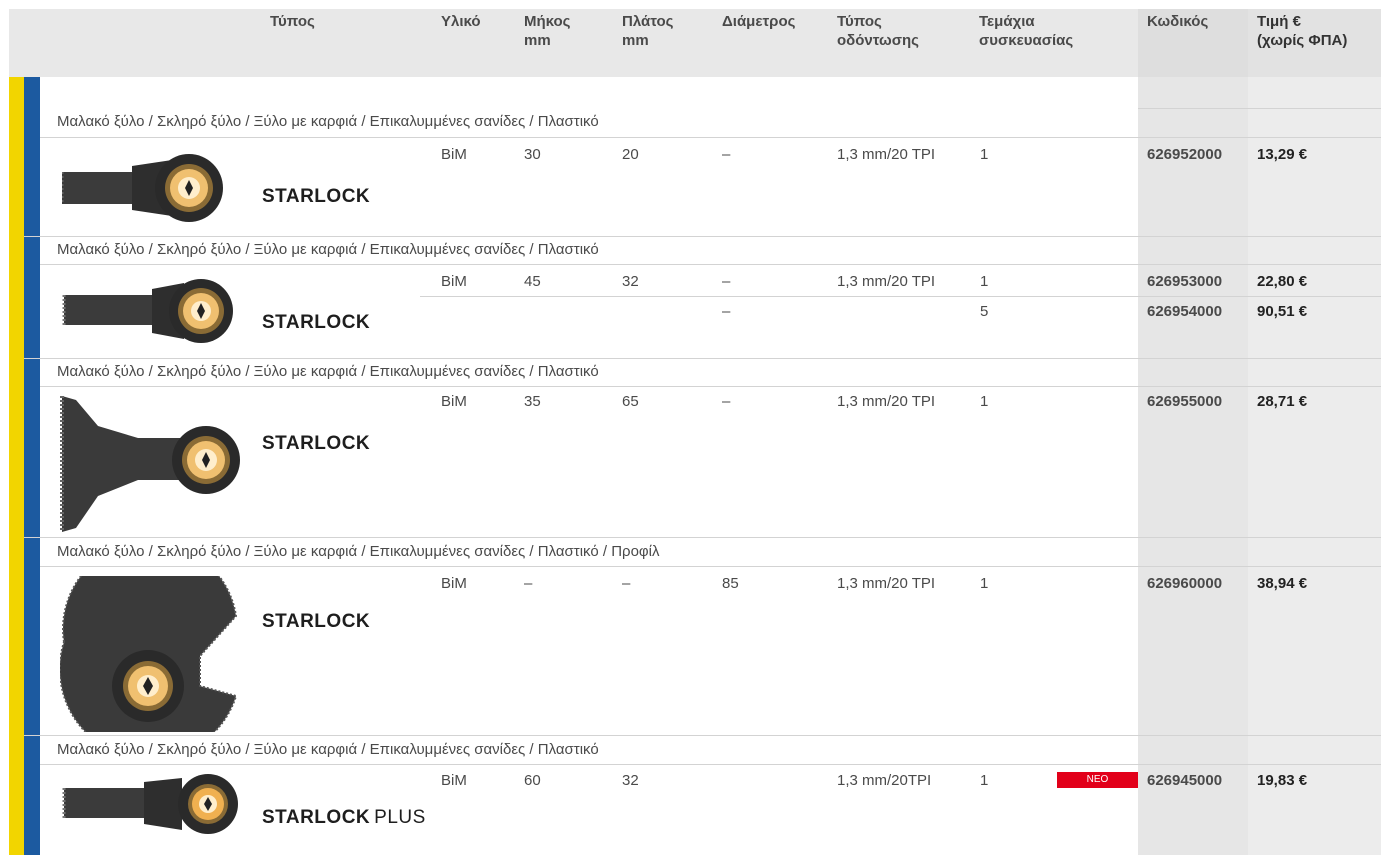 The height and width of the screenshot is (855, 1381). What do you see at coordinates (1282, 311) in the screenshot?
I see `cell-price: 90,51 €` at bounding box center [1282, 311].